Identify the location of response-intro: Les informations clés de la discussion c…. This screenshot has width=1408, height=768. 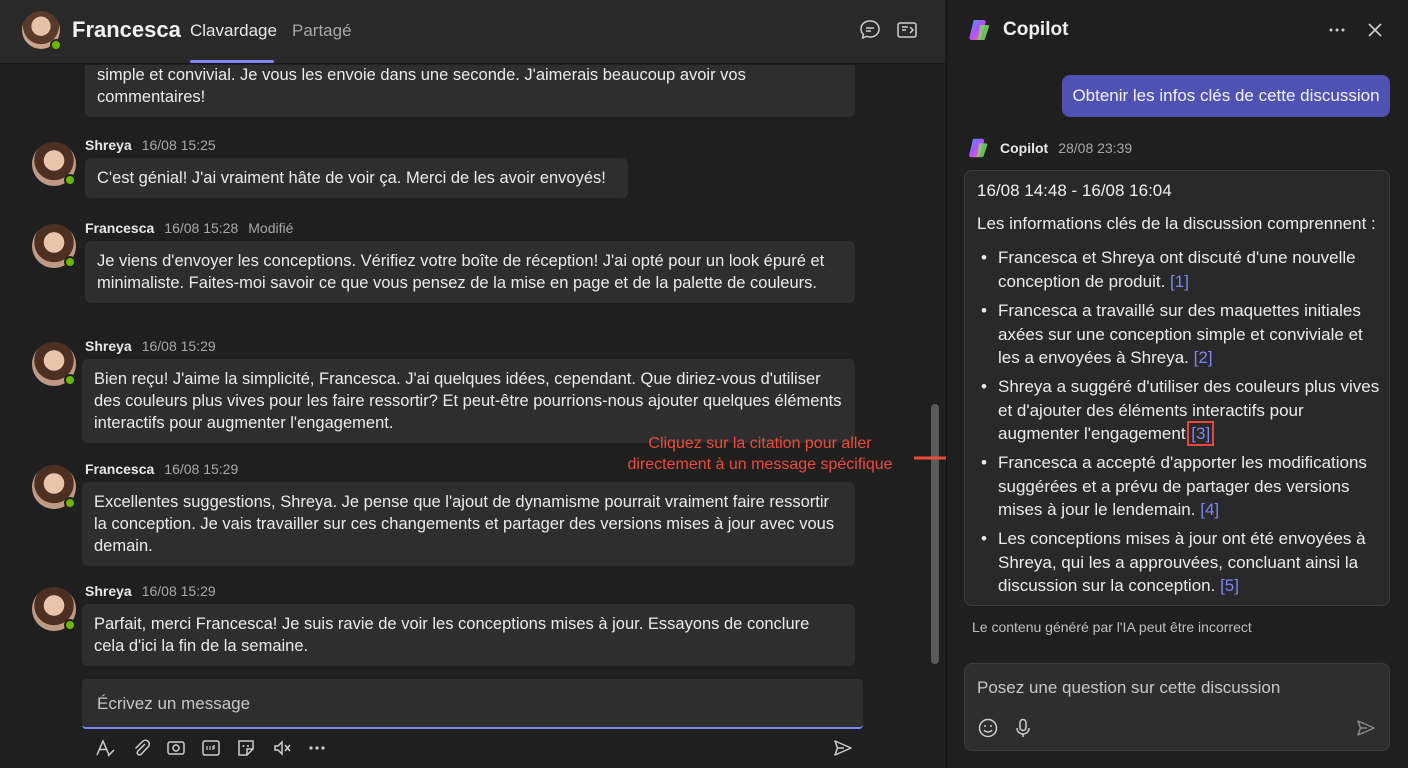
(1176, 223).